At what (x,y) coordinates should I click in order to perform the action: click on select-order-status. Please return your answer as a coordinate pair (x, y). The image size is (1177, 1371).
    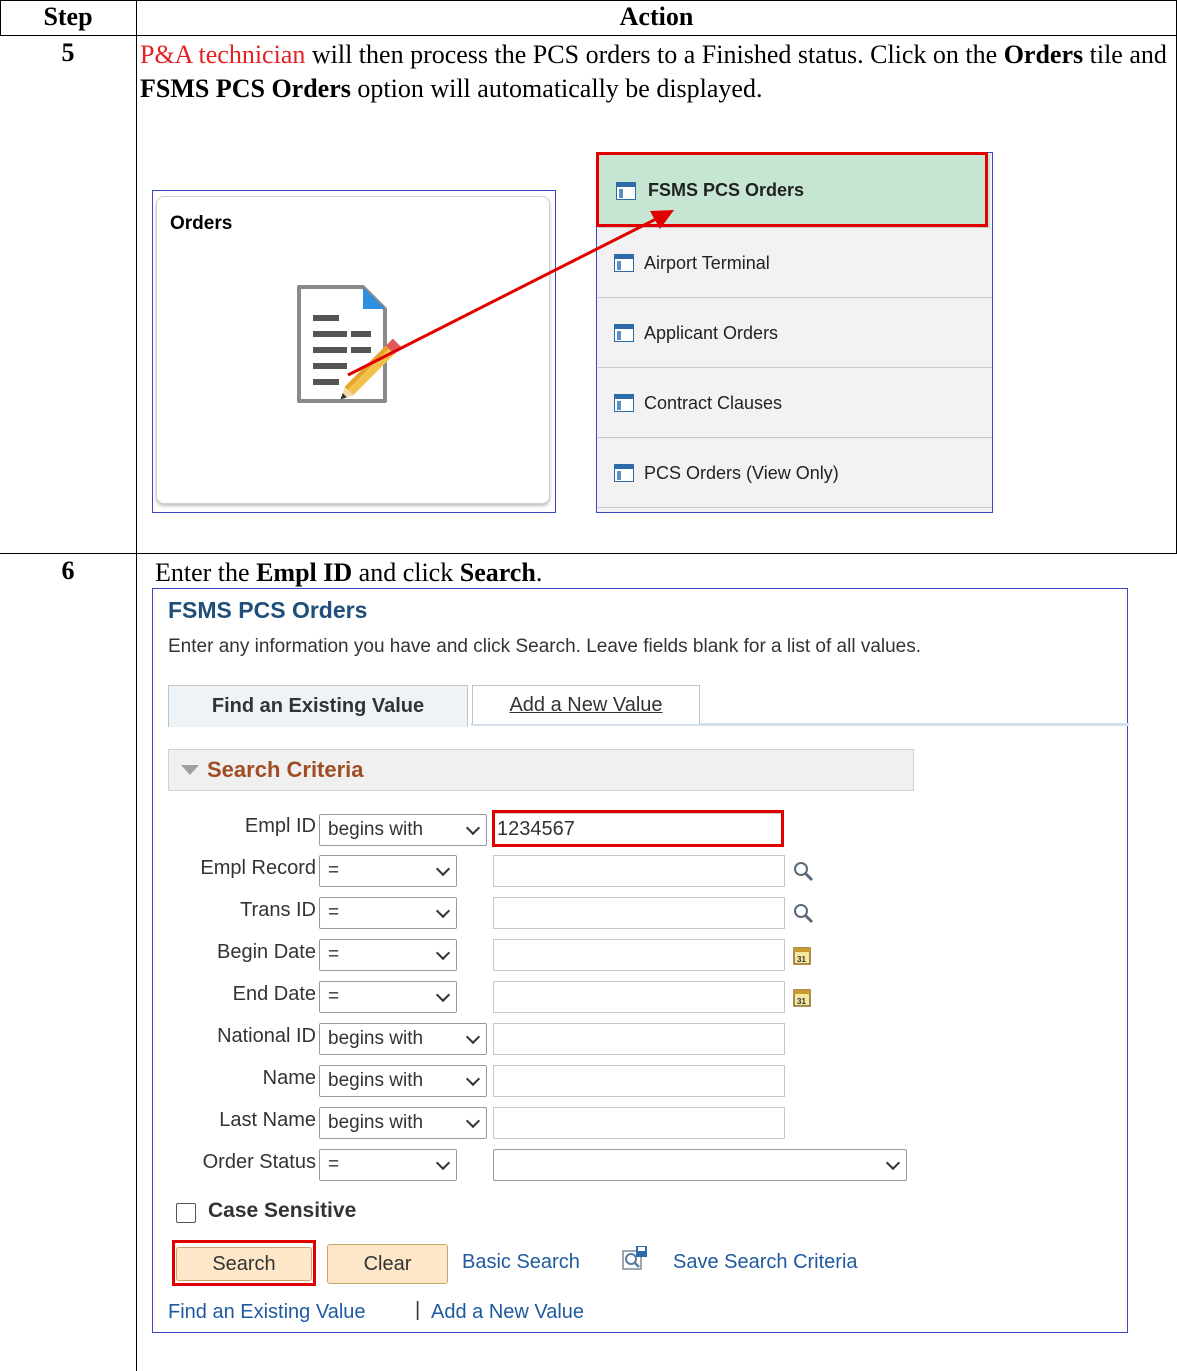
    Looking at the image, I should click on (700, 1165).